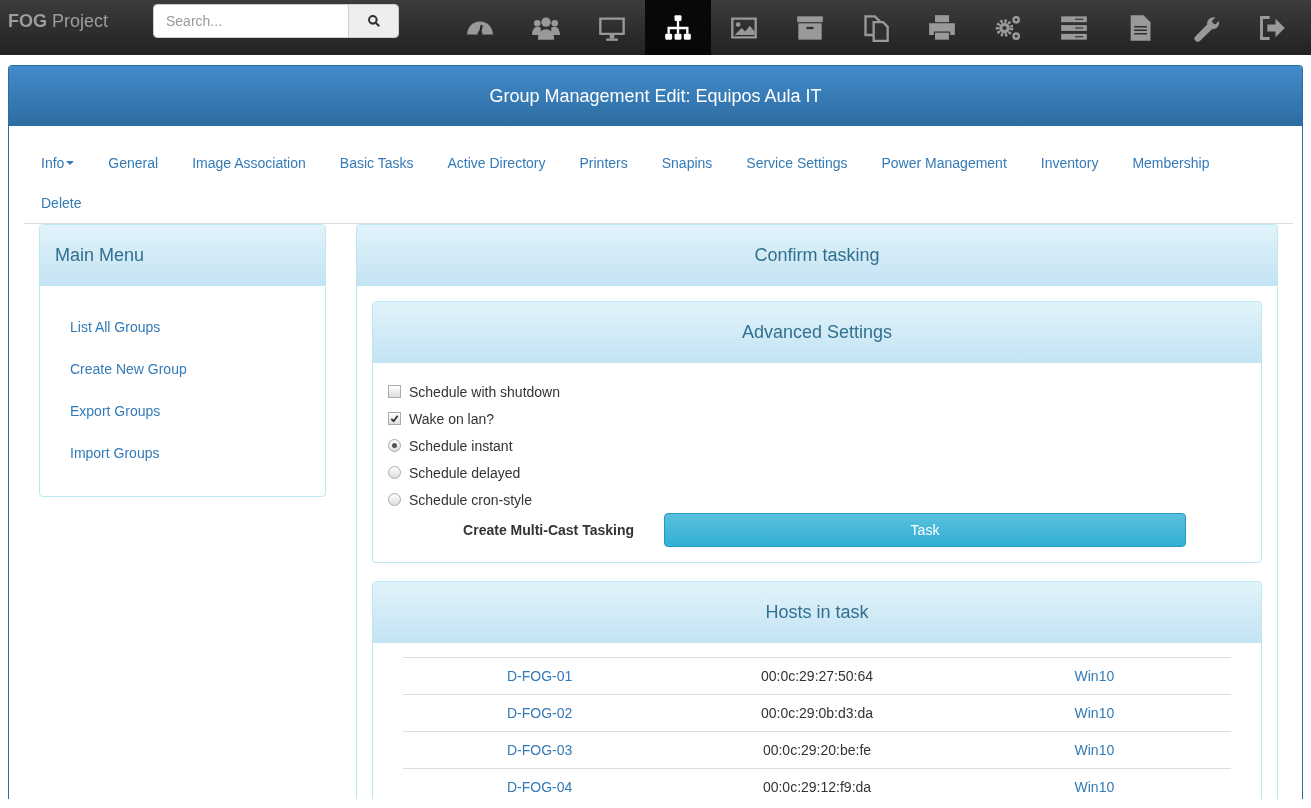  Describe the element at coordinates (182, 255) in the screenshot. I see `panel-heading: Main Menu` at that location.